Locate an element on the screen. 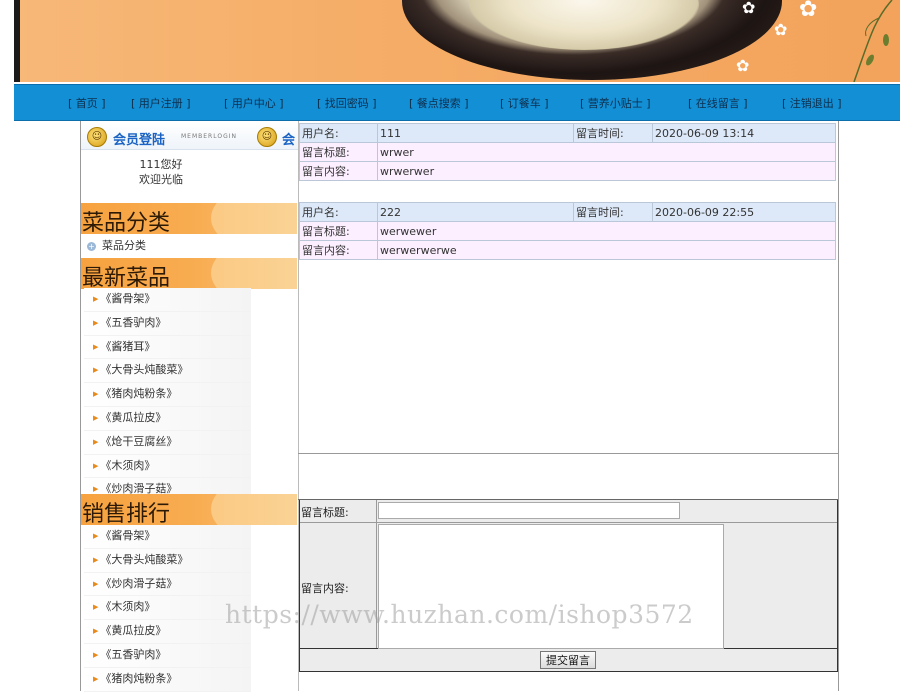 The image size is (900, 692). message-header-row: 用户名: 111 留言时间: 2020-06-09 13:14 is located at coordinates (567, 133).